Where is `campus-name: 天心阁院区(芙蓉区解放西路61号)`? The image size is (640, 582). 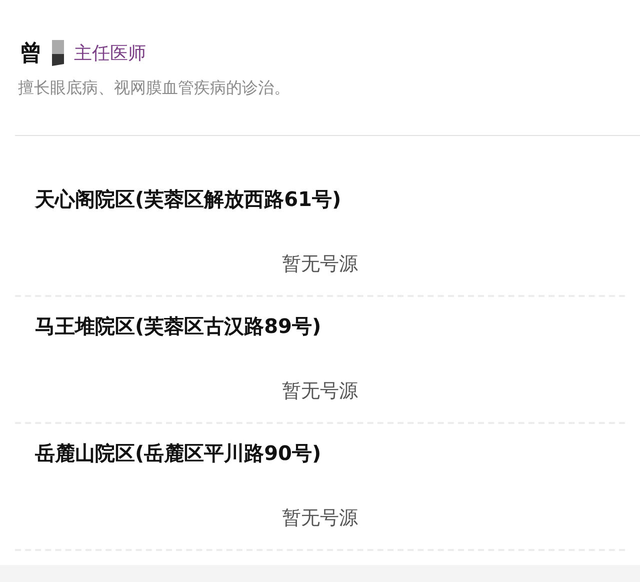 campus-name: 天心阁院区(芙蓉区解放西路61号) is located at coordinates (188, 199).